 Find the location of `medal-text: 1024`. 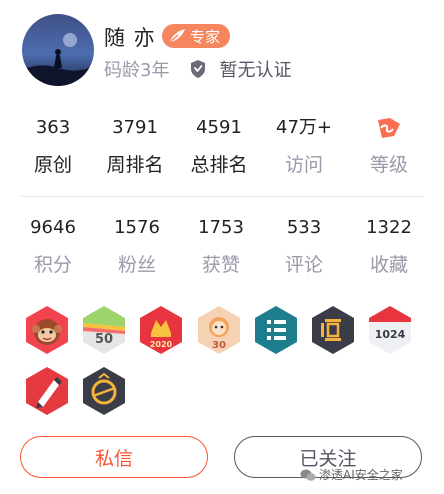

medal-text: 1024 is located at coordinates (390, 334).